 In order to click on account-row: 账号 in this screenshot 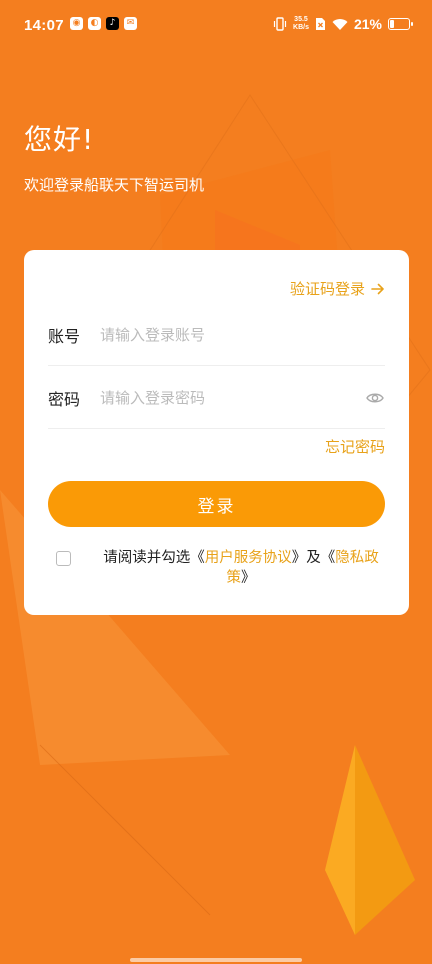, I will do `click(216, 335)`.